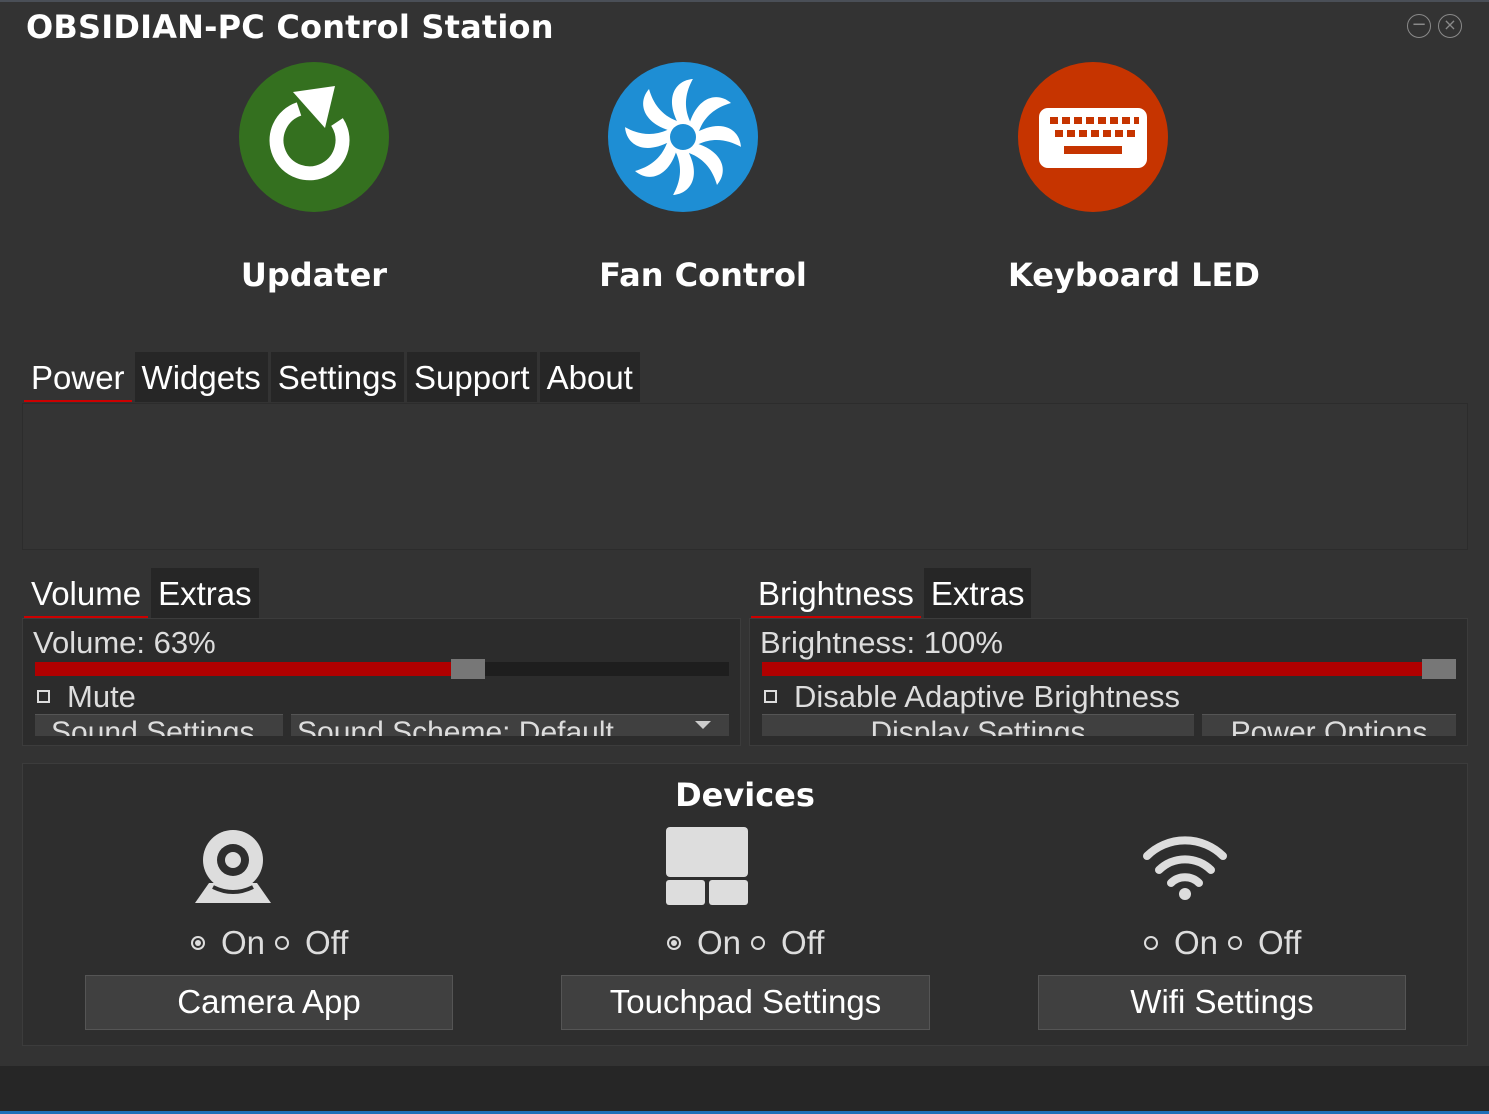  What do you see at coordinates (770, 696) in the screenshot?
I see `adaptive-brightness-checkbox` at bounding box center [770, 696].